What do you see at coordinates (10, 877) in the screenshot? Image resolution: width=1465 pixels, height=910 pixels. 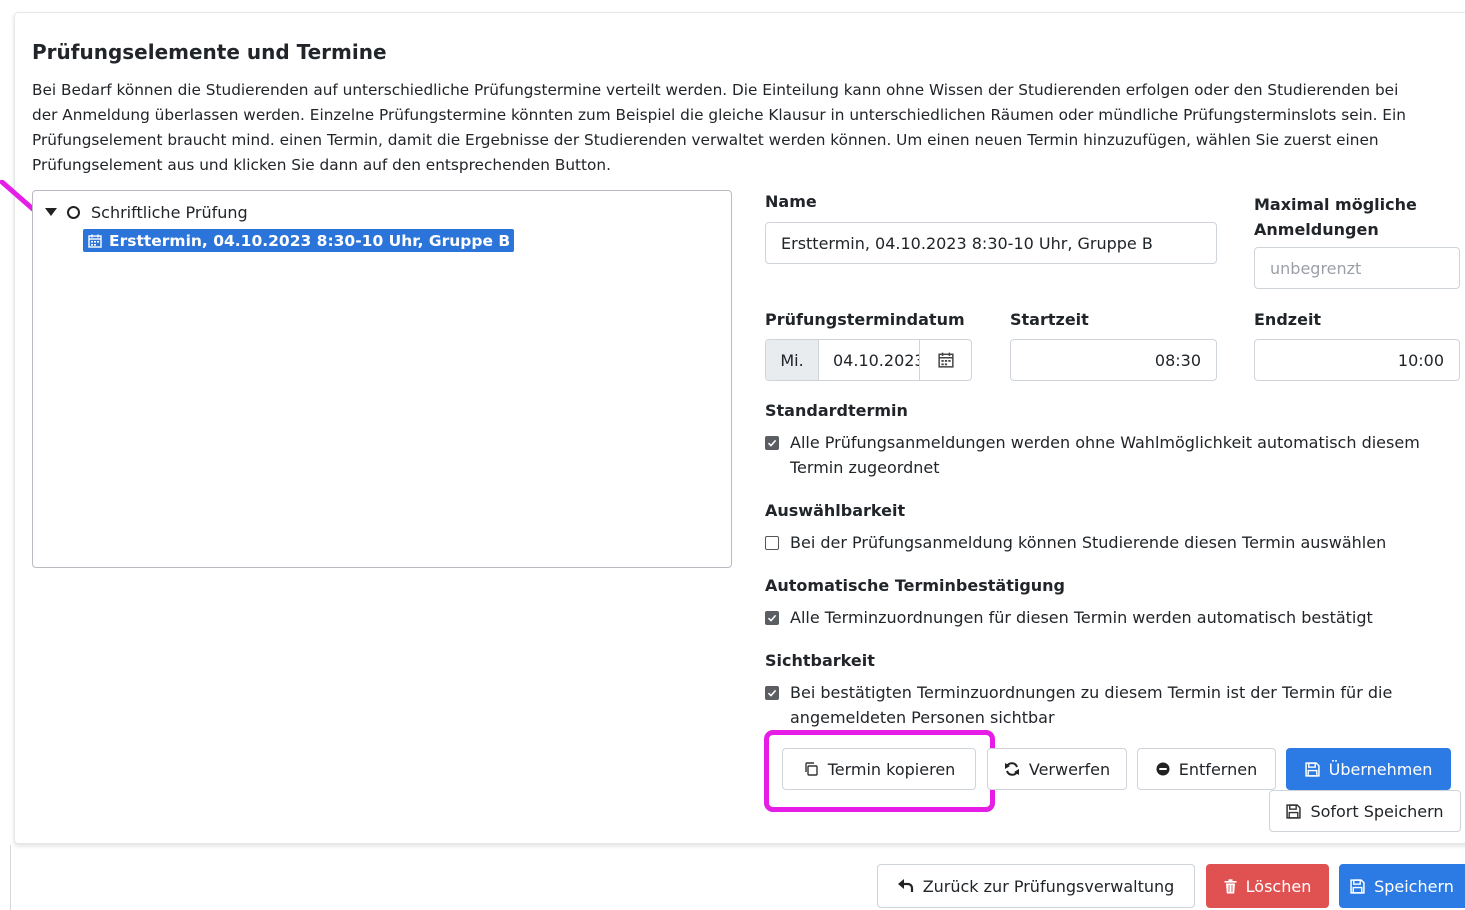 I see `page-divider` at bounding box center [10, 877].